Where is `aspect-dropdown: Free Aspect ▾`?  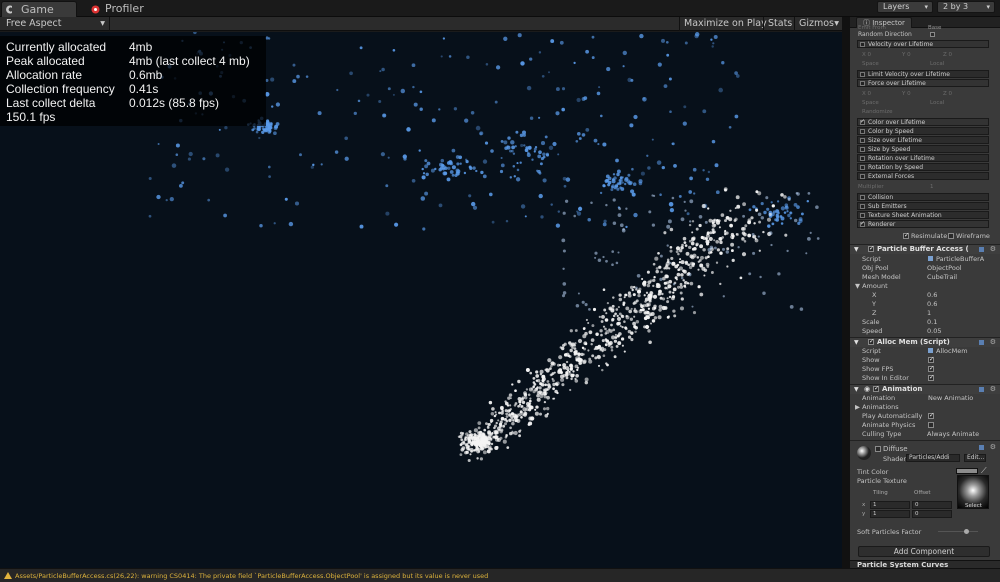
aspect-dropdown: Free Aspect ▾ is located at coordinates (56, 24).